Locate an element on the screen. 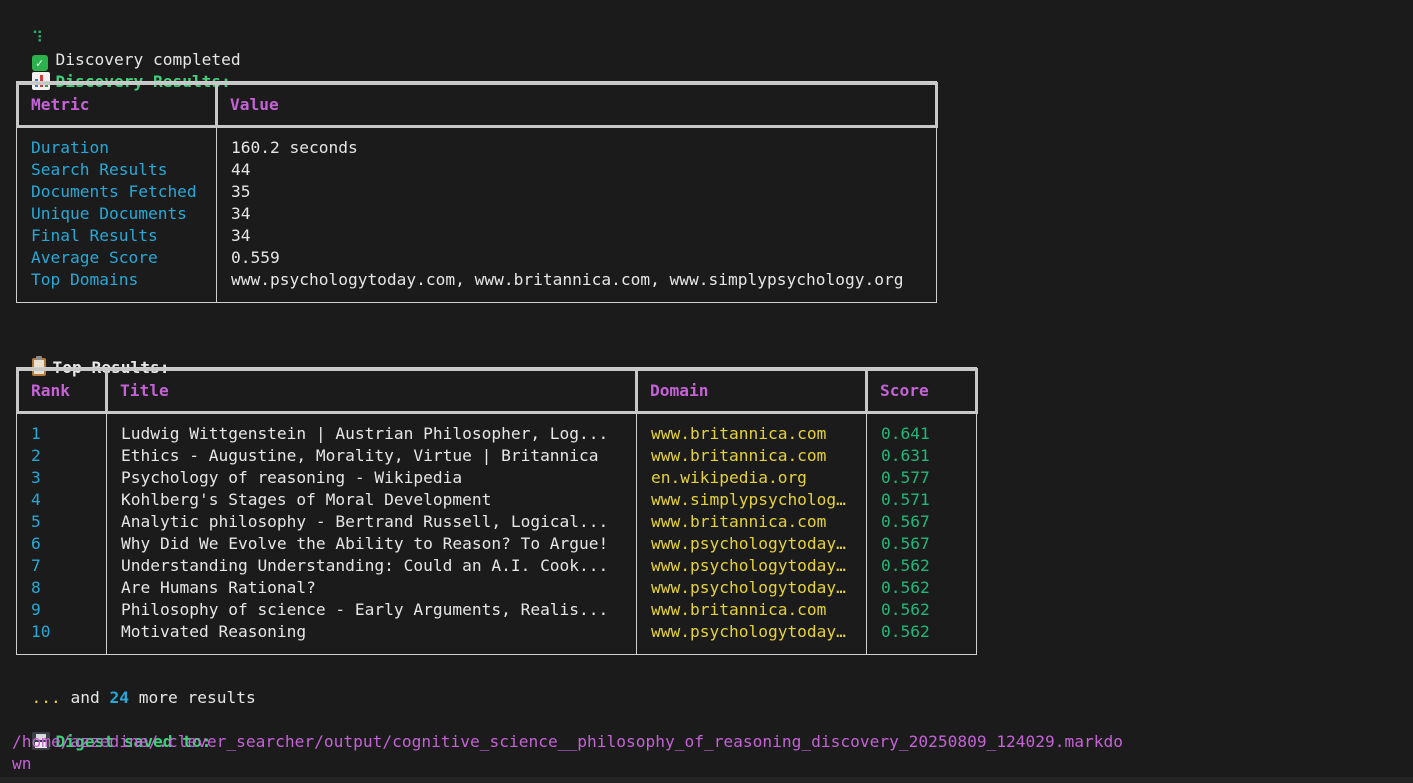 This screenshot has width=1413, height=783. rank-cell: 9 is located at coordinates (36, 609).